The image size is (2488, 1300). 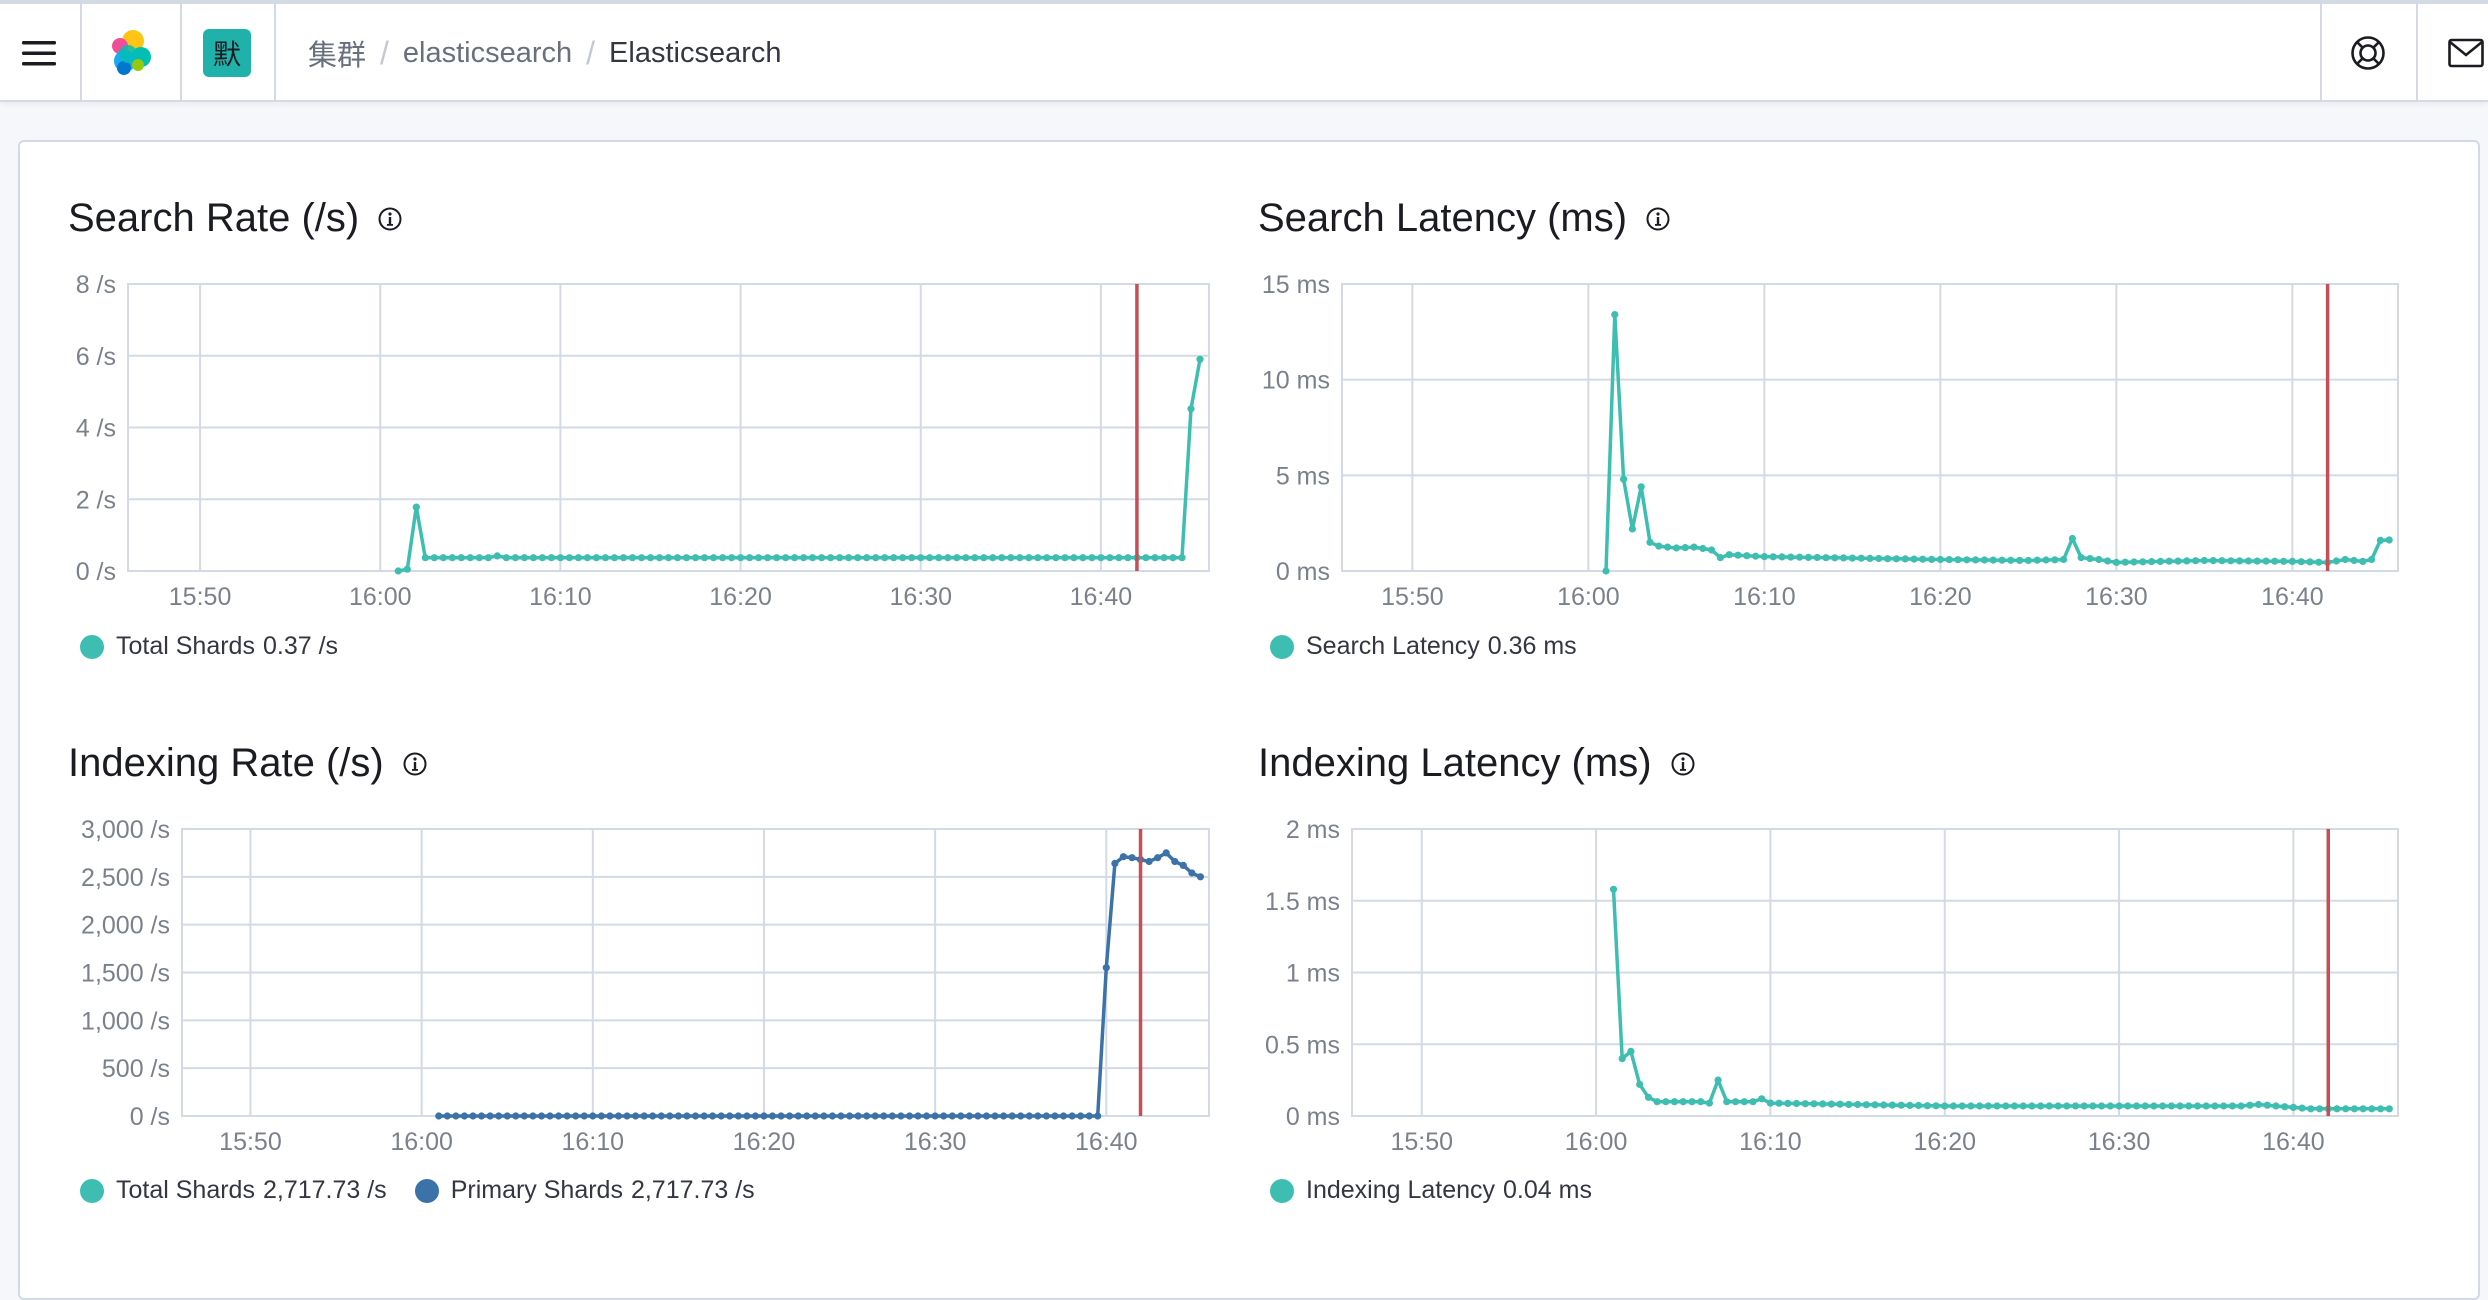 I want to click on legend-value: 0.37 /s, so click(x=300, y=646).